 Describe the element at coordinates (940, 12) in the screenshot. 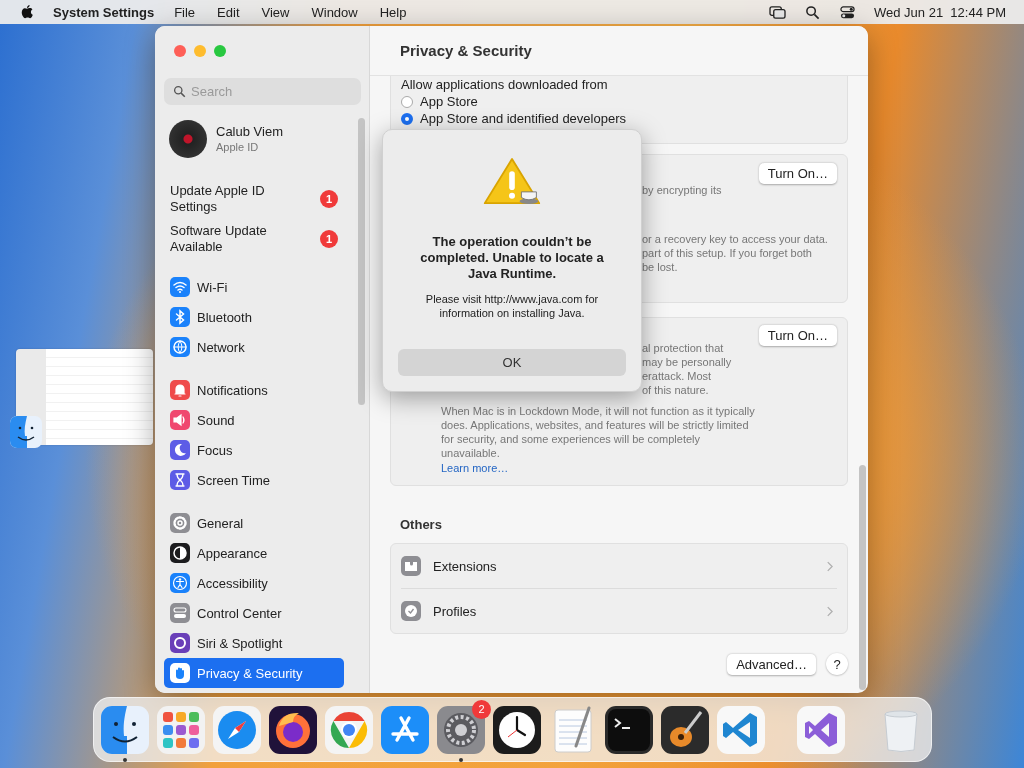

I see `menu-bar-clock: Wed Jun 21 12:44 PM` at that location.